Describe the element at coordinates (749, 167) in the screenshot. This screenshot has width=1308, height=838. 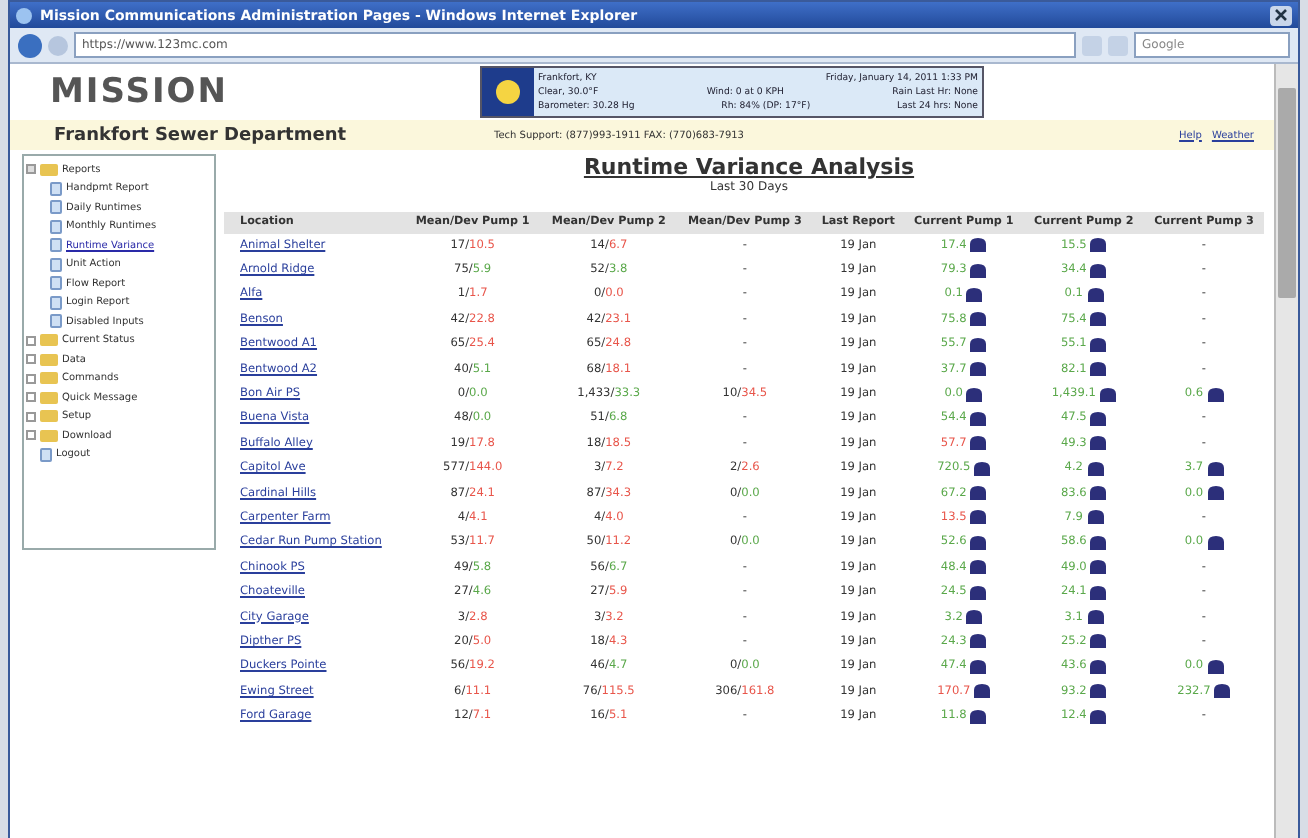
I see `report-title: Runtime Variance Analysis` at that location.